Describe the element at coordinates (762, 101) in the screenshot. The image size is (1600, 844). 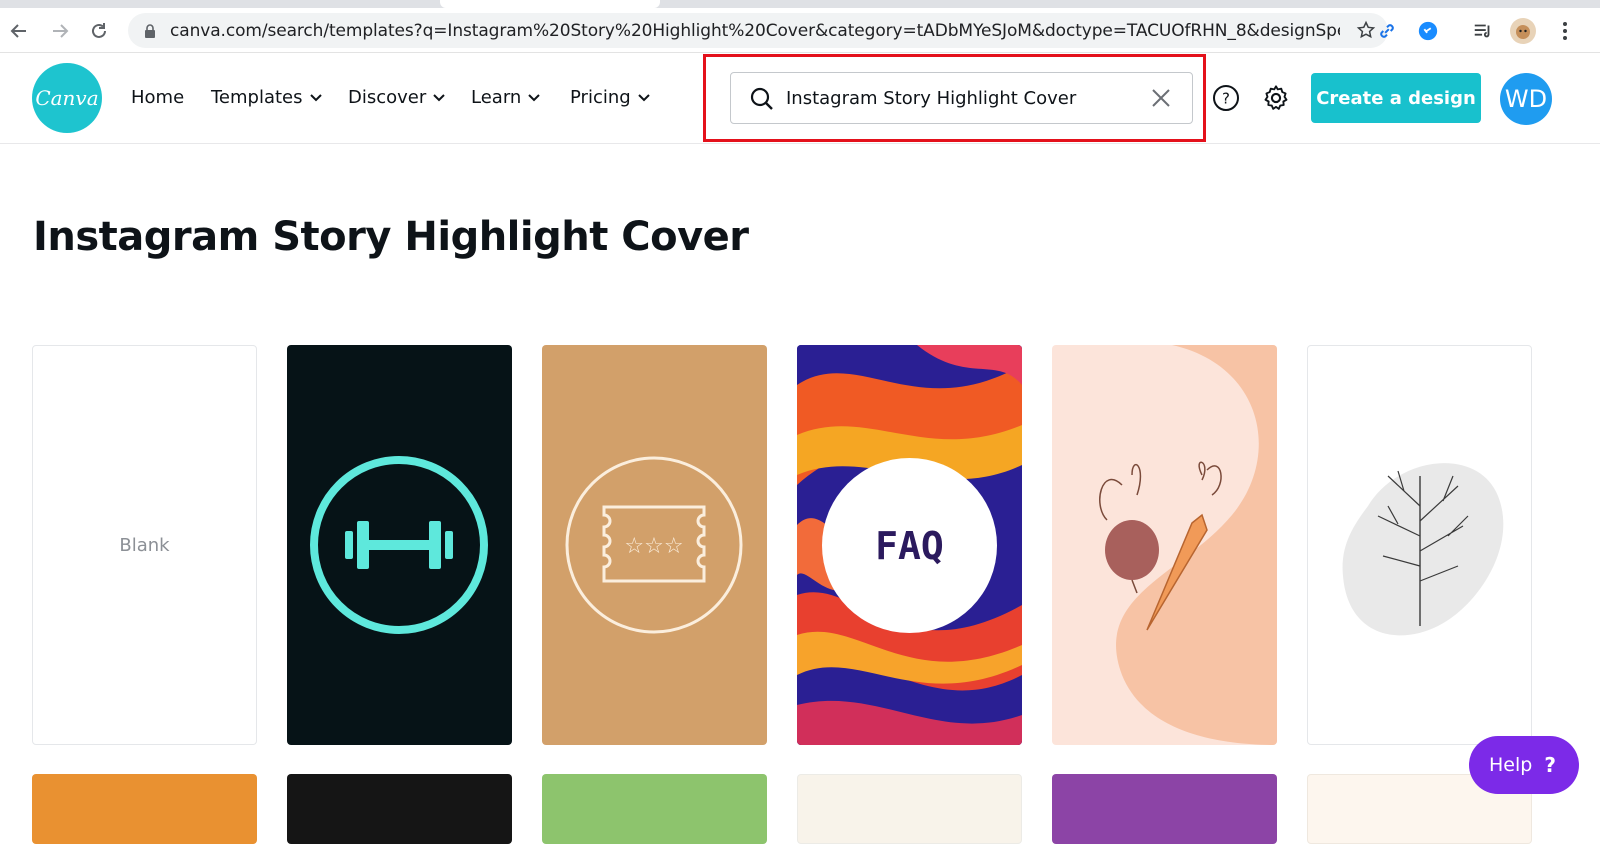
I see `search-icon` at that location.